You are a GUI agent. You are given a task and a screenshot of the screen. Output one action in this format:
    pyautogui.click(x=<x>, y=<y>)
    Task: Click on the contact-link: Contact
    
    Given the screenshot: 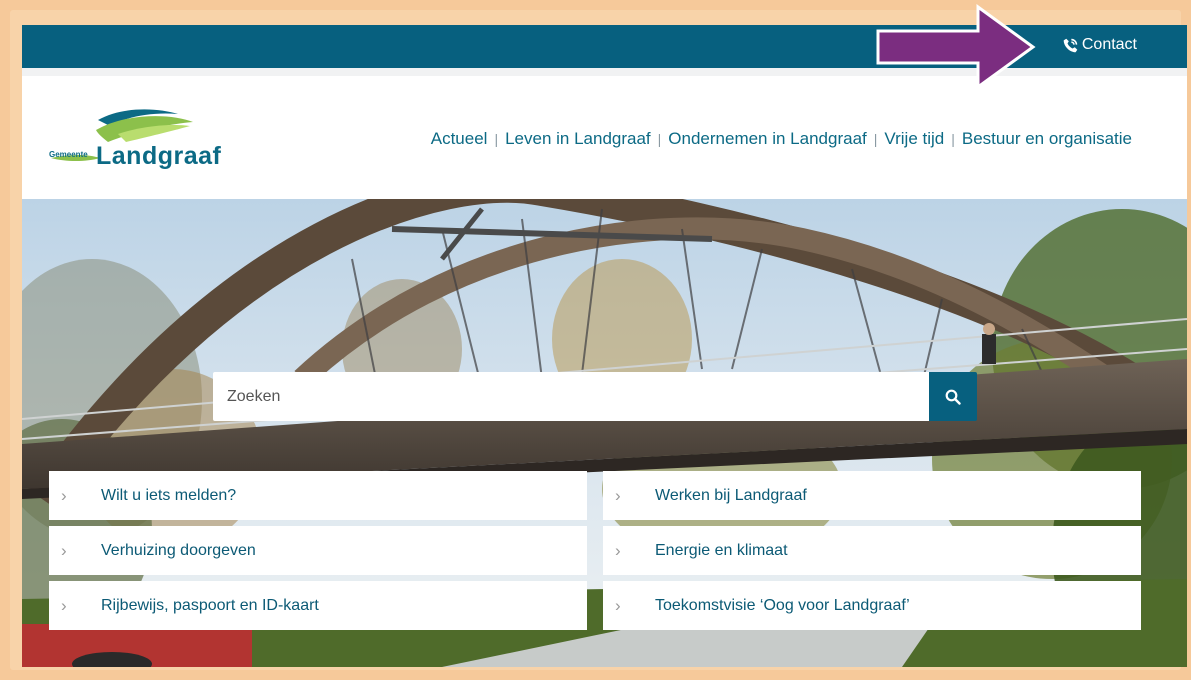 What is the action you would take?
    pyautogui.click(x=1099, y=45)
    